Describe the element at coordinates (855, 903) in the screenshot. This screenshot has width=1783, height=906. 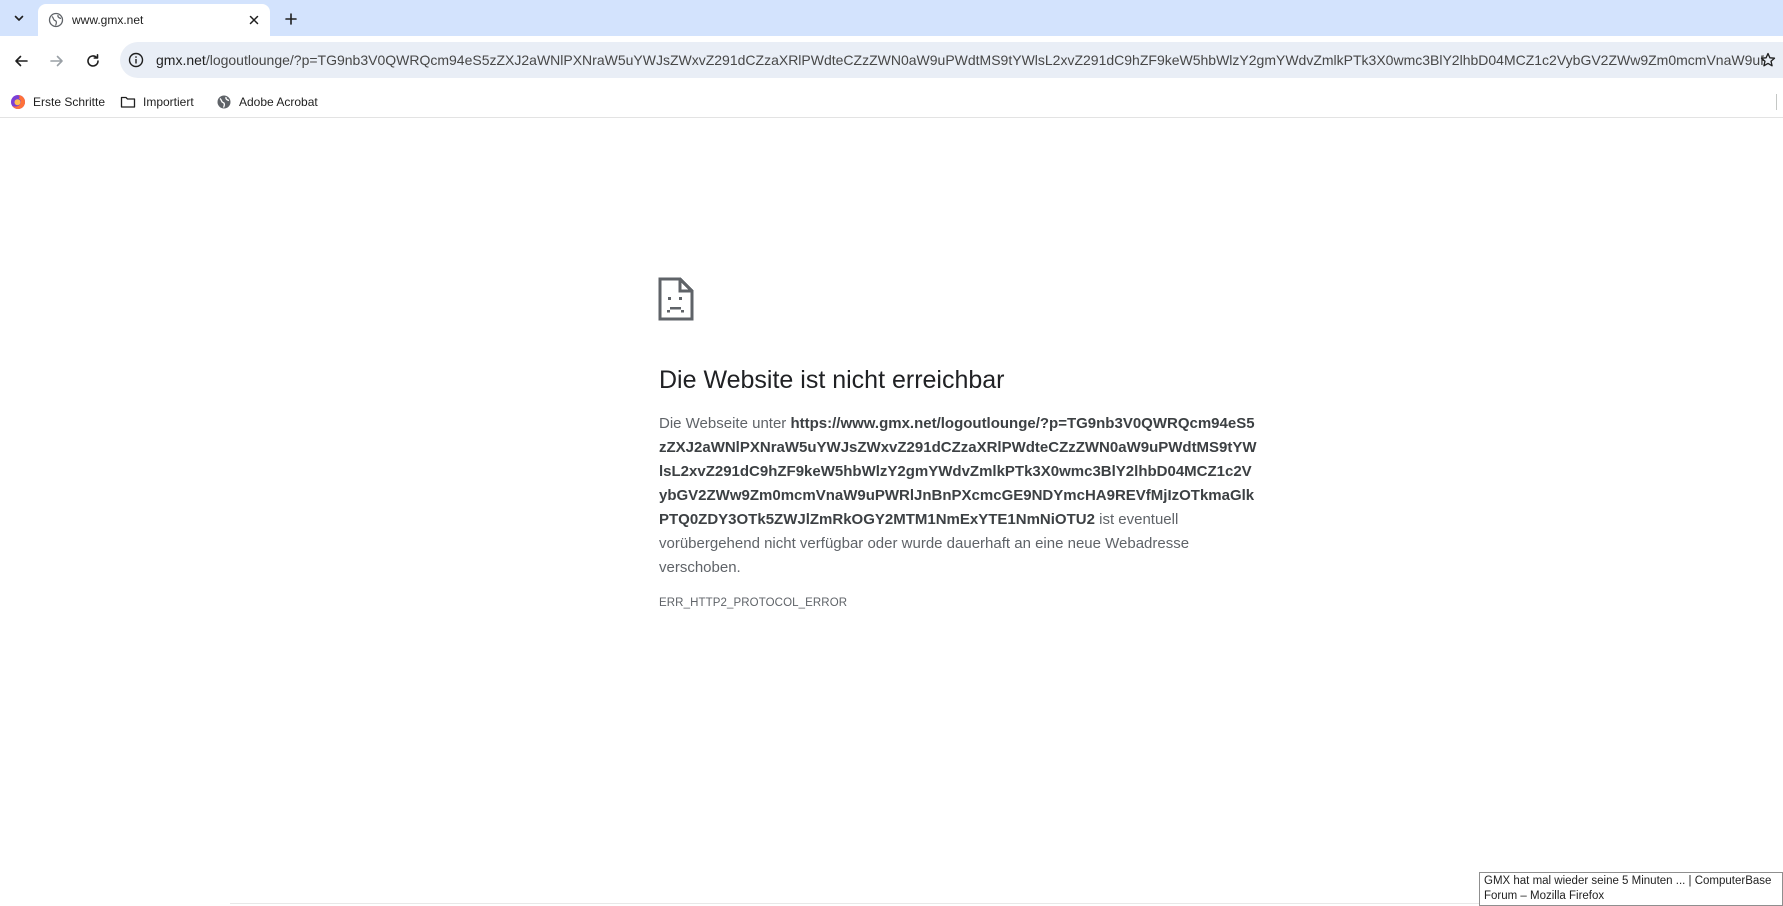
I see `bottom-divider` at that location.